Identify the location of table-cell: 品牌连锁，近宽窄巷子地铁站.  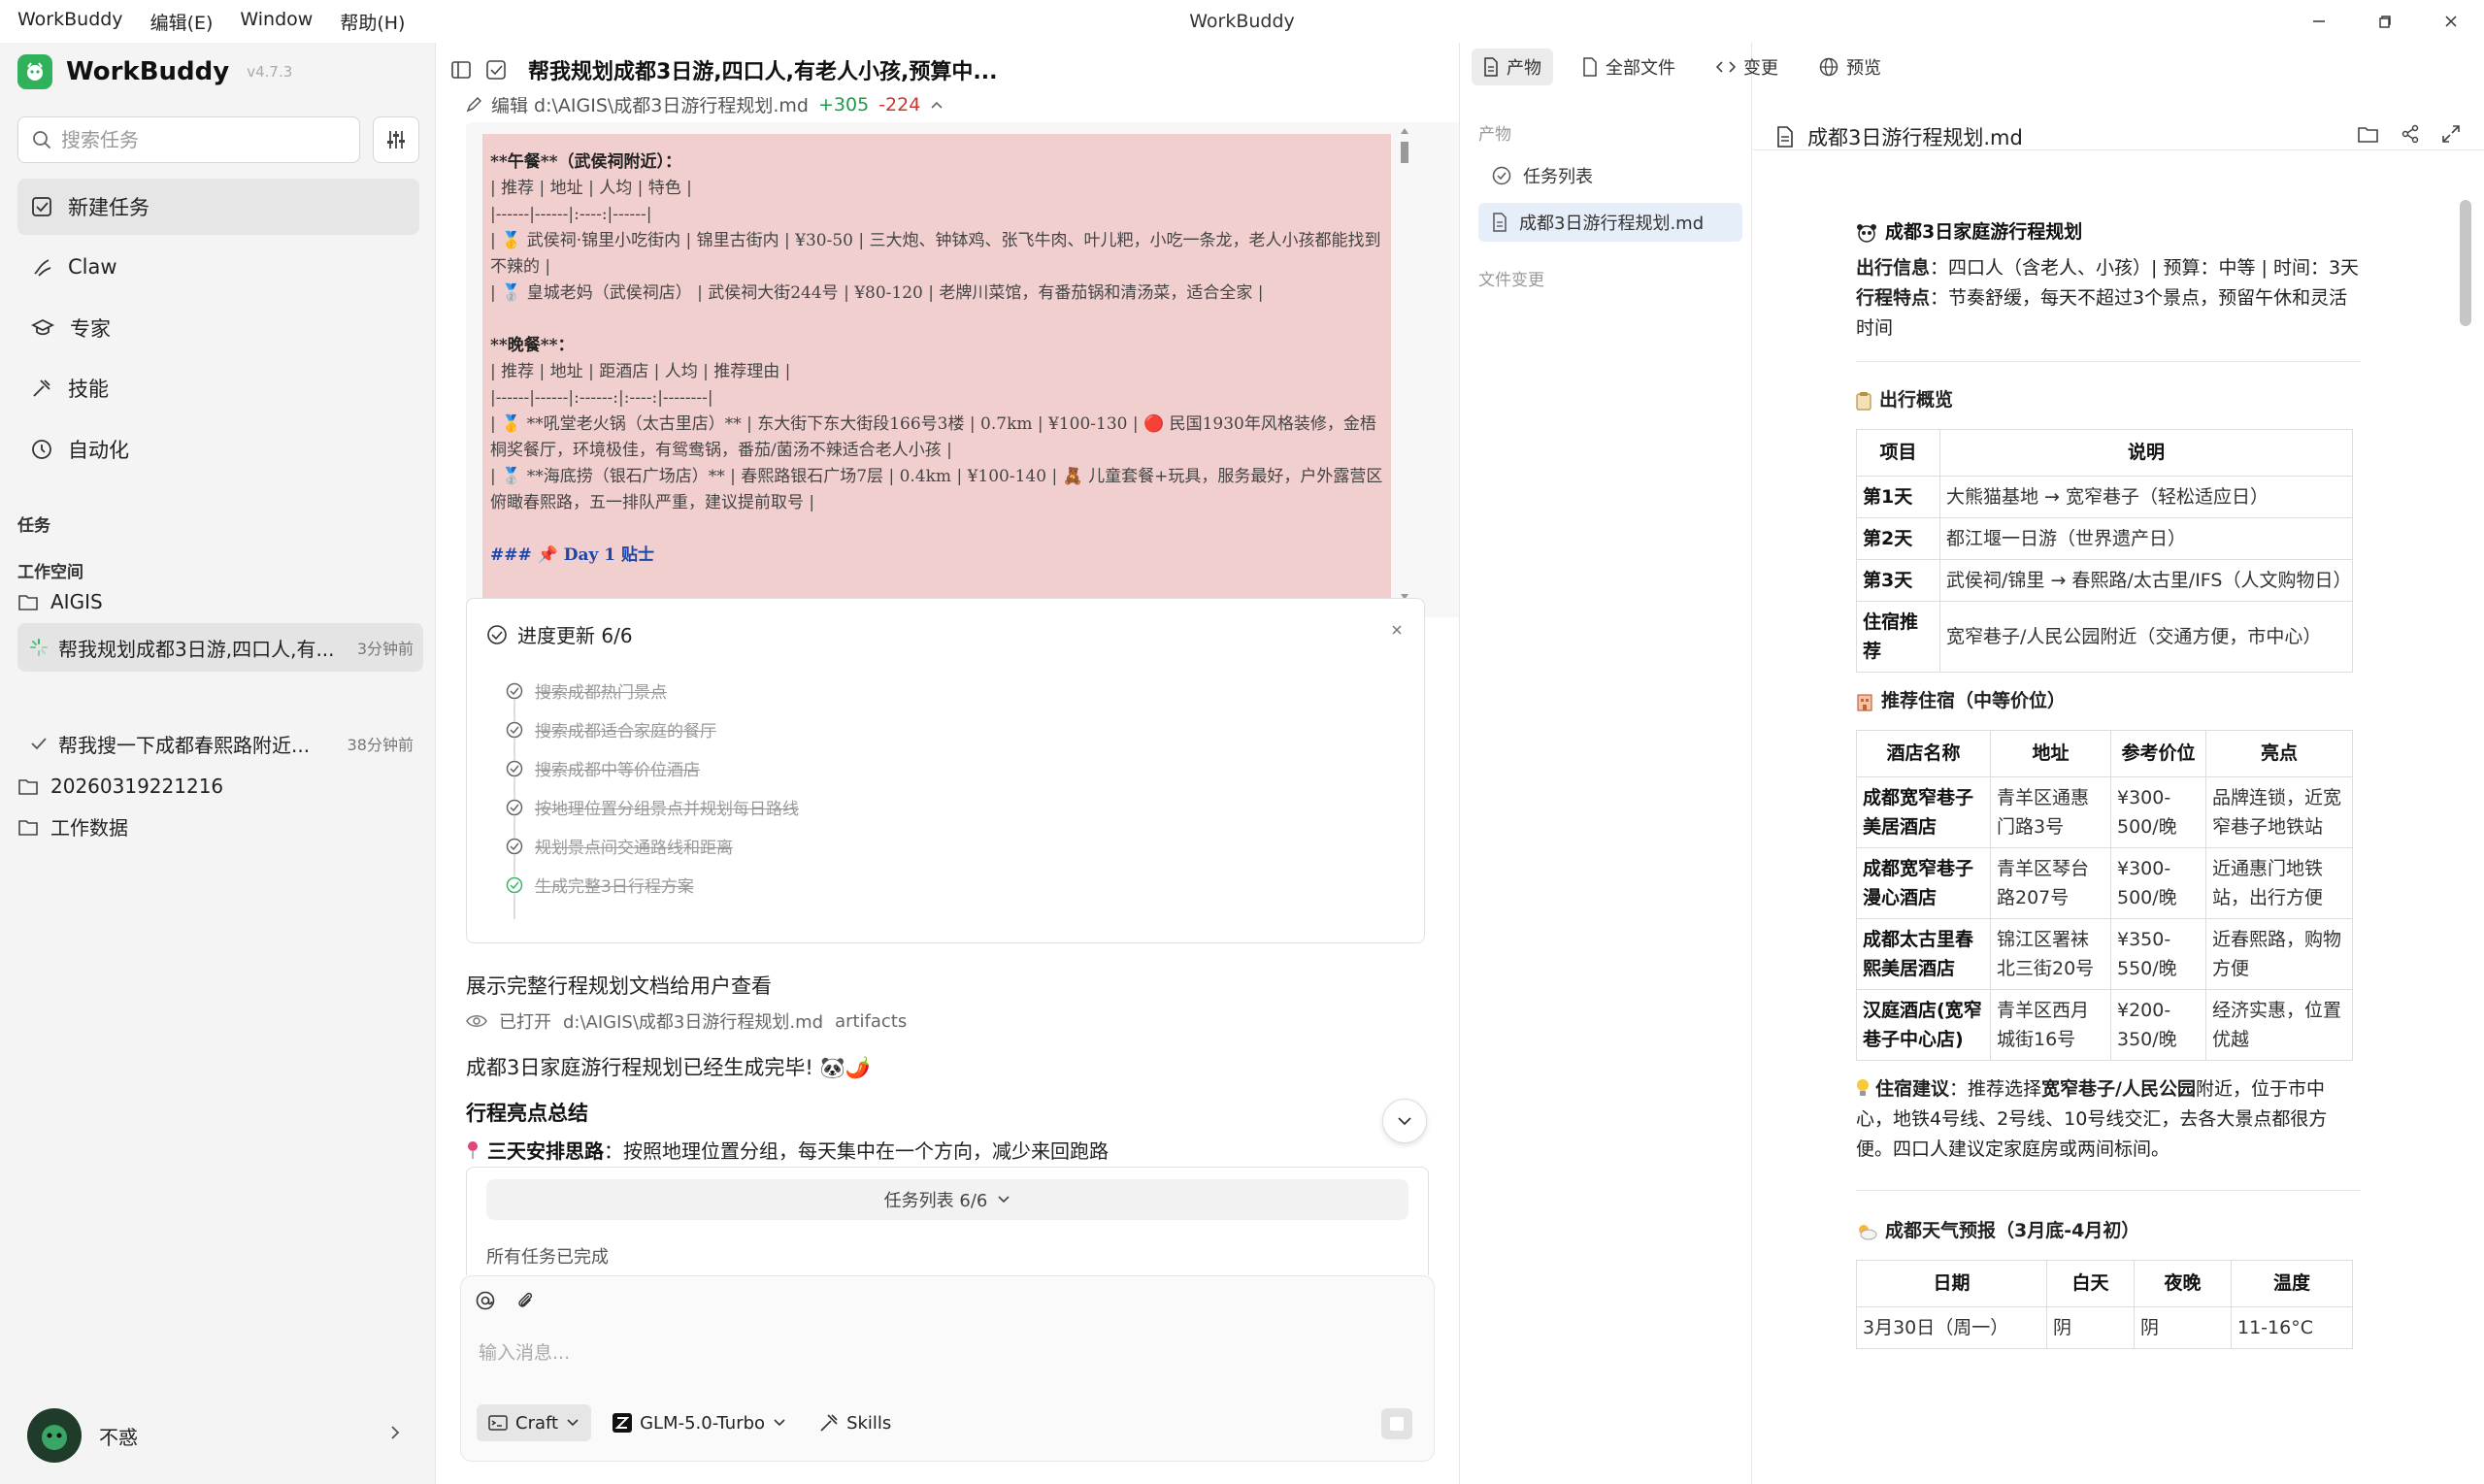
(2279, 812).